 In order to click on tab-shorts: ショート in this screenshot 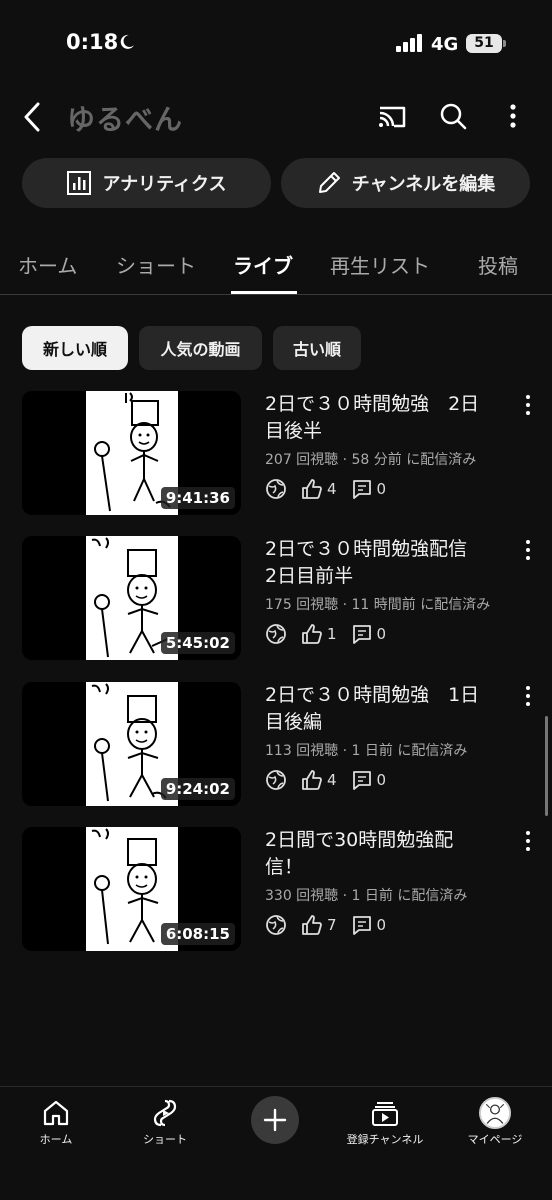, I will do `click(156, 264)`.